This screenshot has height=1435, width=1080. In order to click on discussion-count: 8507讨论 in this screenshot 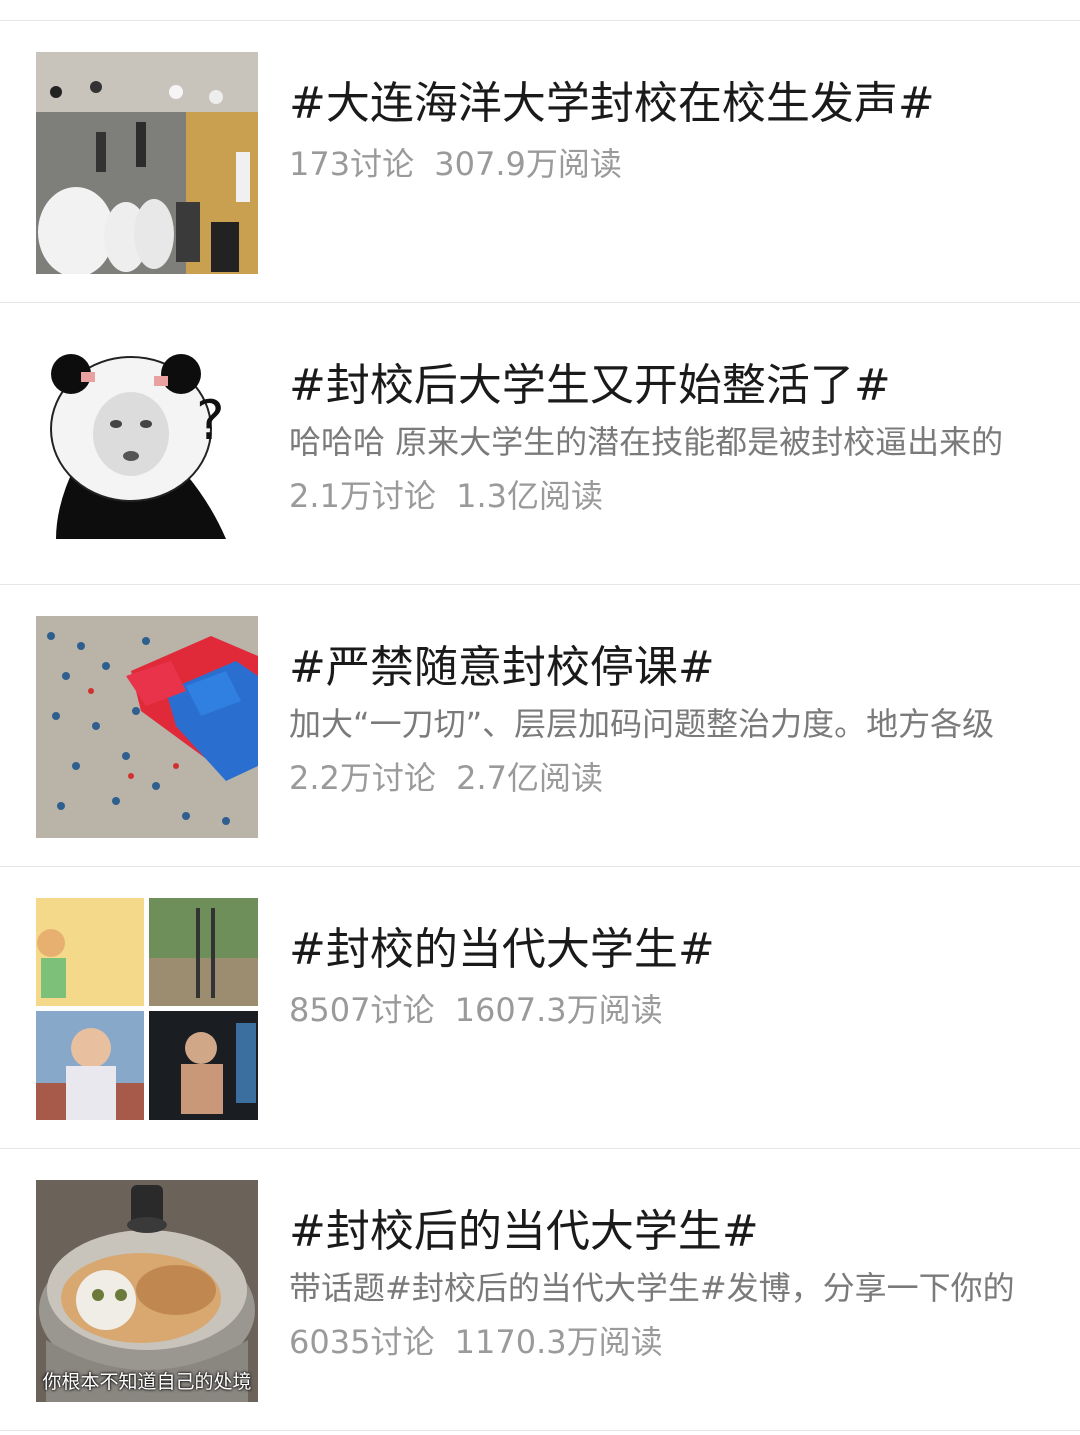, I will do `click(362, 1010)`.